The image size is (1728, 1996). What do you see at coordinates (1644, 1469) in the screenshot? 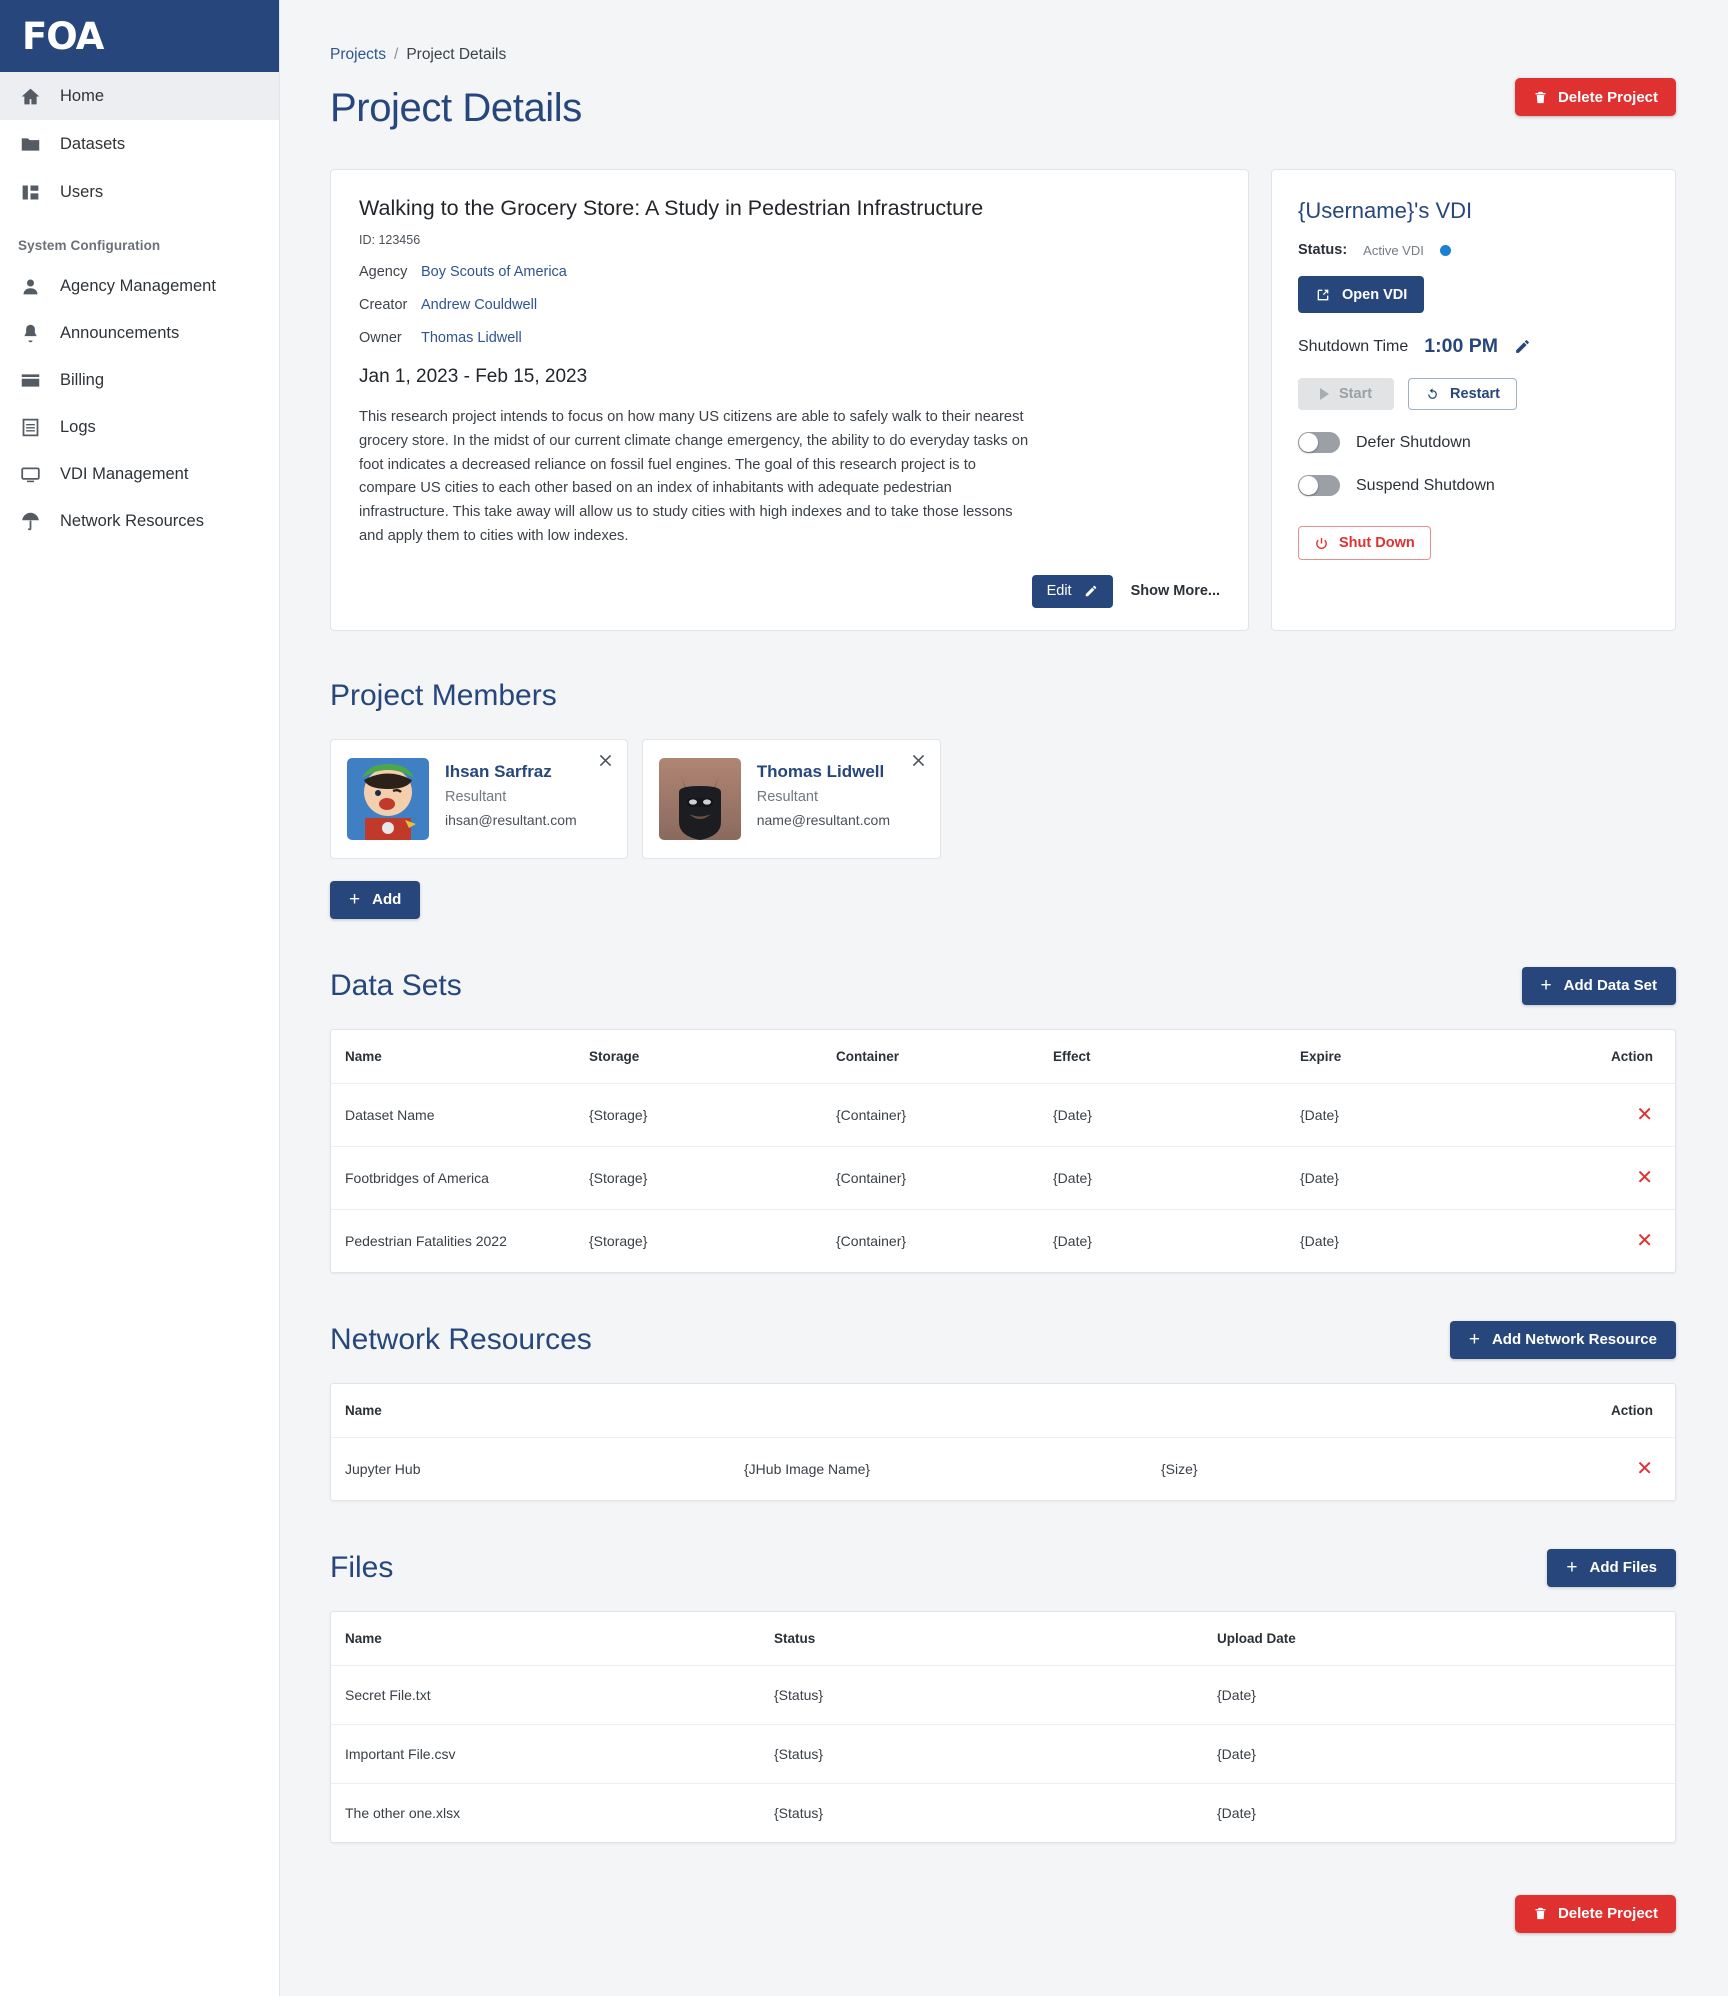
I see `delete-network-resource-button: ✕` at bounding box center [1644, 1469].